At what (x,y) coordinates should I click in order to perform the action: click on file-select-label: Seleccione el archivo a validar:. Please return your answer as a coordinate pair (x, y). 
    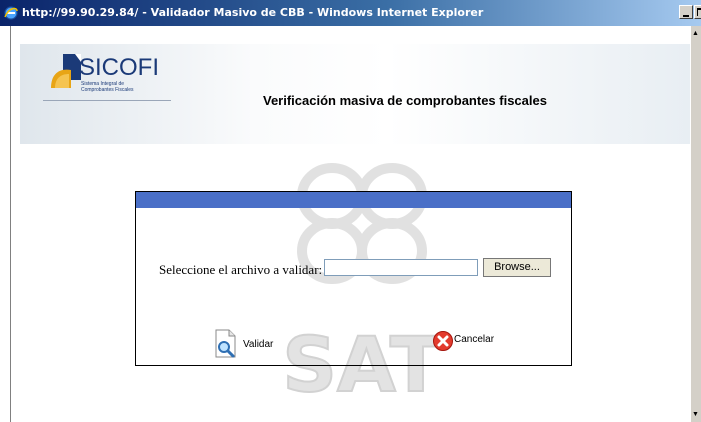
    Looking at the image, I should click on (241, 269).